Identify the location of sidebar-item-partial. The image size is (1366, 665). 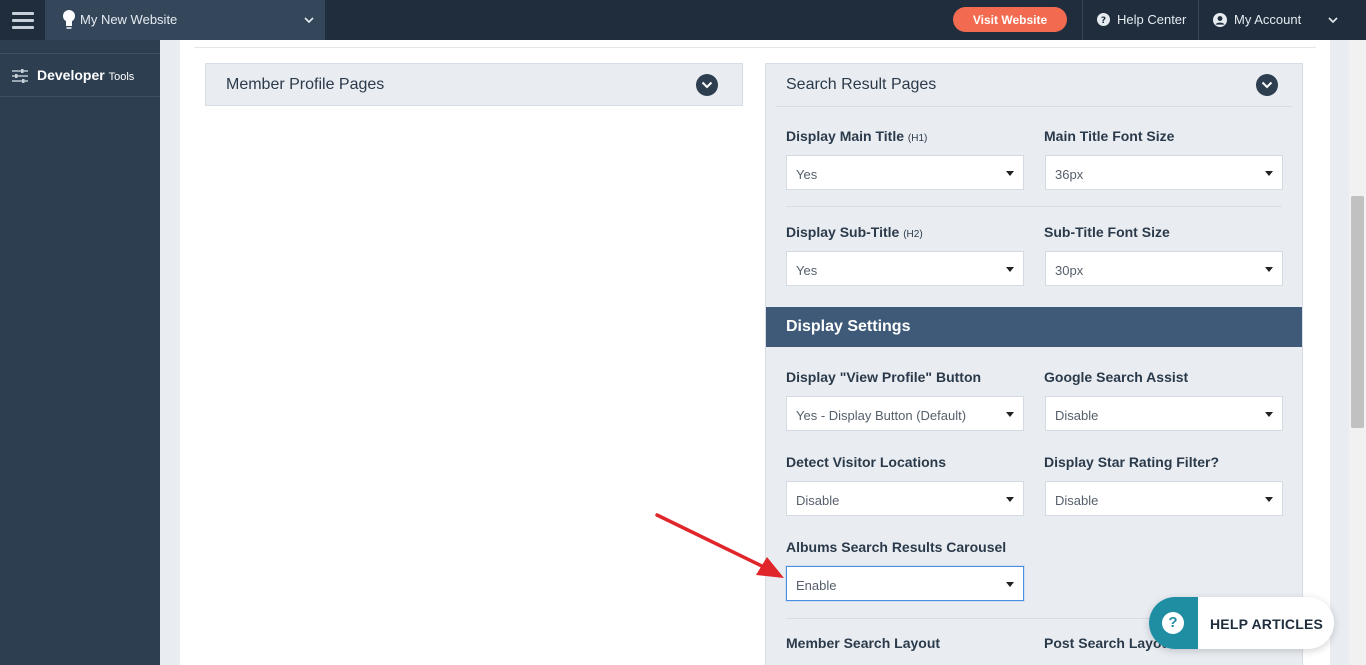
(80, 47).